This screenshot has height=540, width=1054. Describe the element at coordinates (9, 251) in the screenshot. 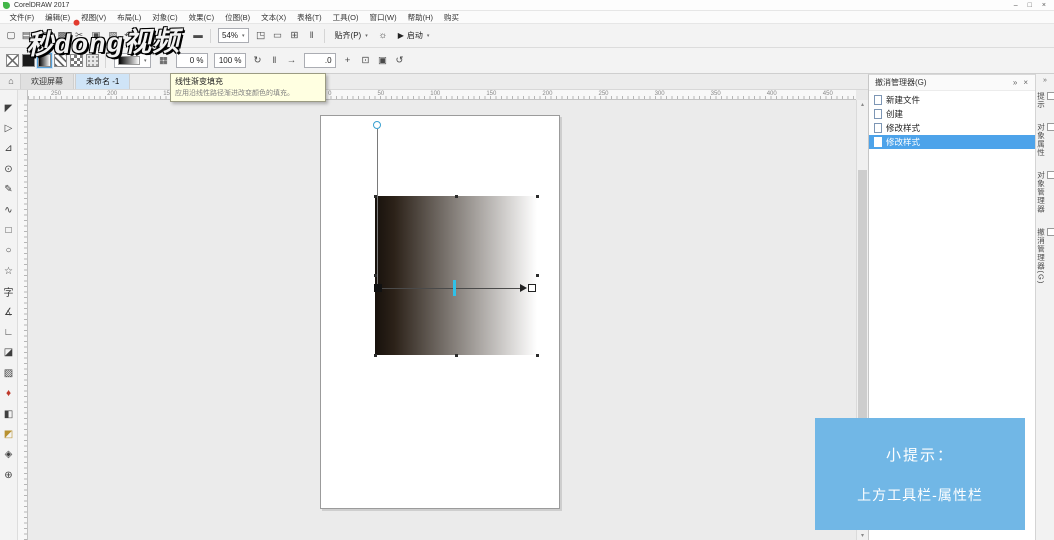

I see `ellipse-tool: ○` at that location.